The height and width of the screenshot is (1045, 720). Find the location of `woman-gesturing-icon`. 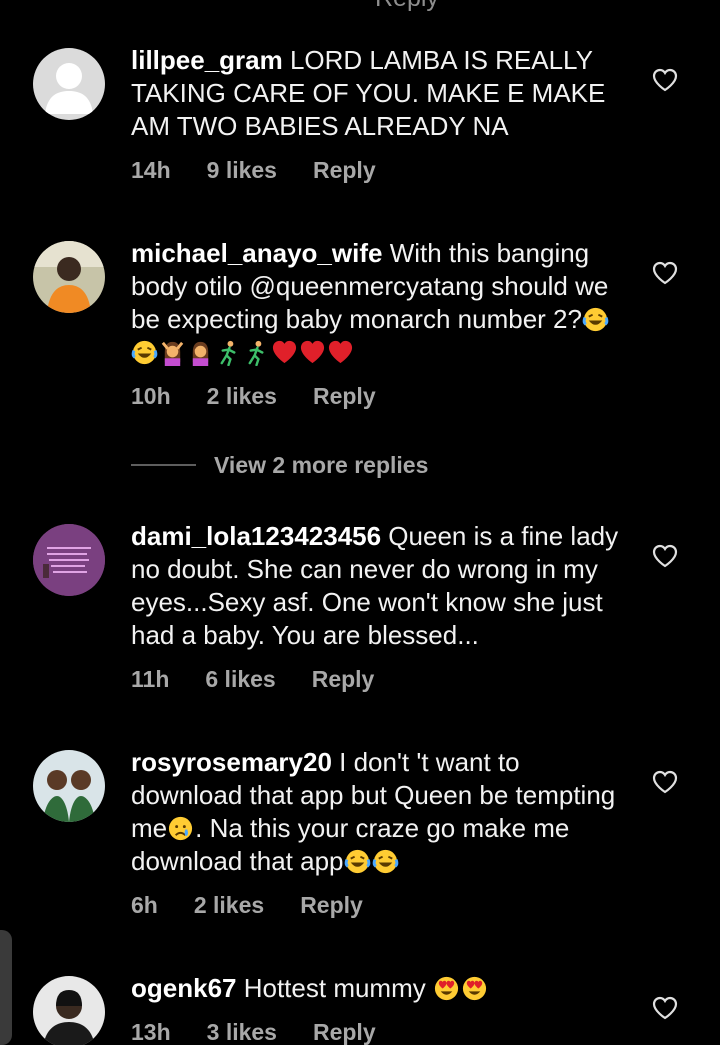

woman-gesturing-icon is located at coordinates (172, 353).